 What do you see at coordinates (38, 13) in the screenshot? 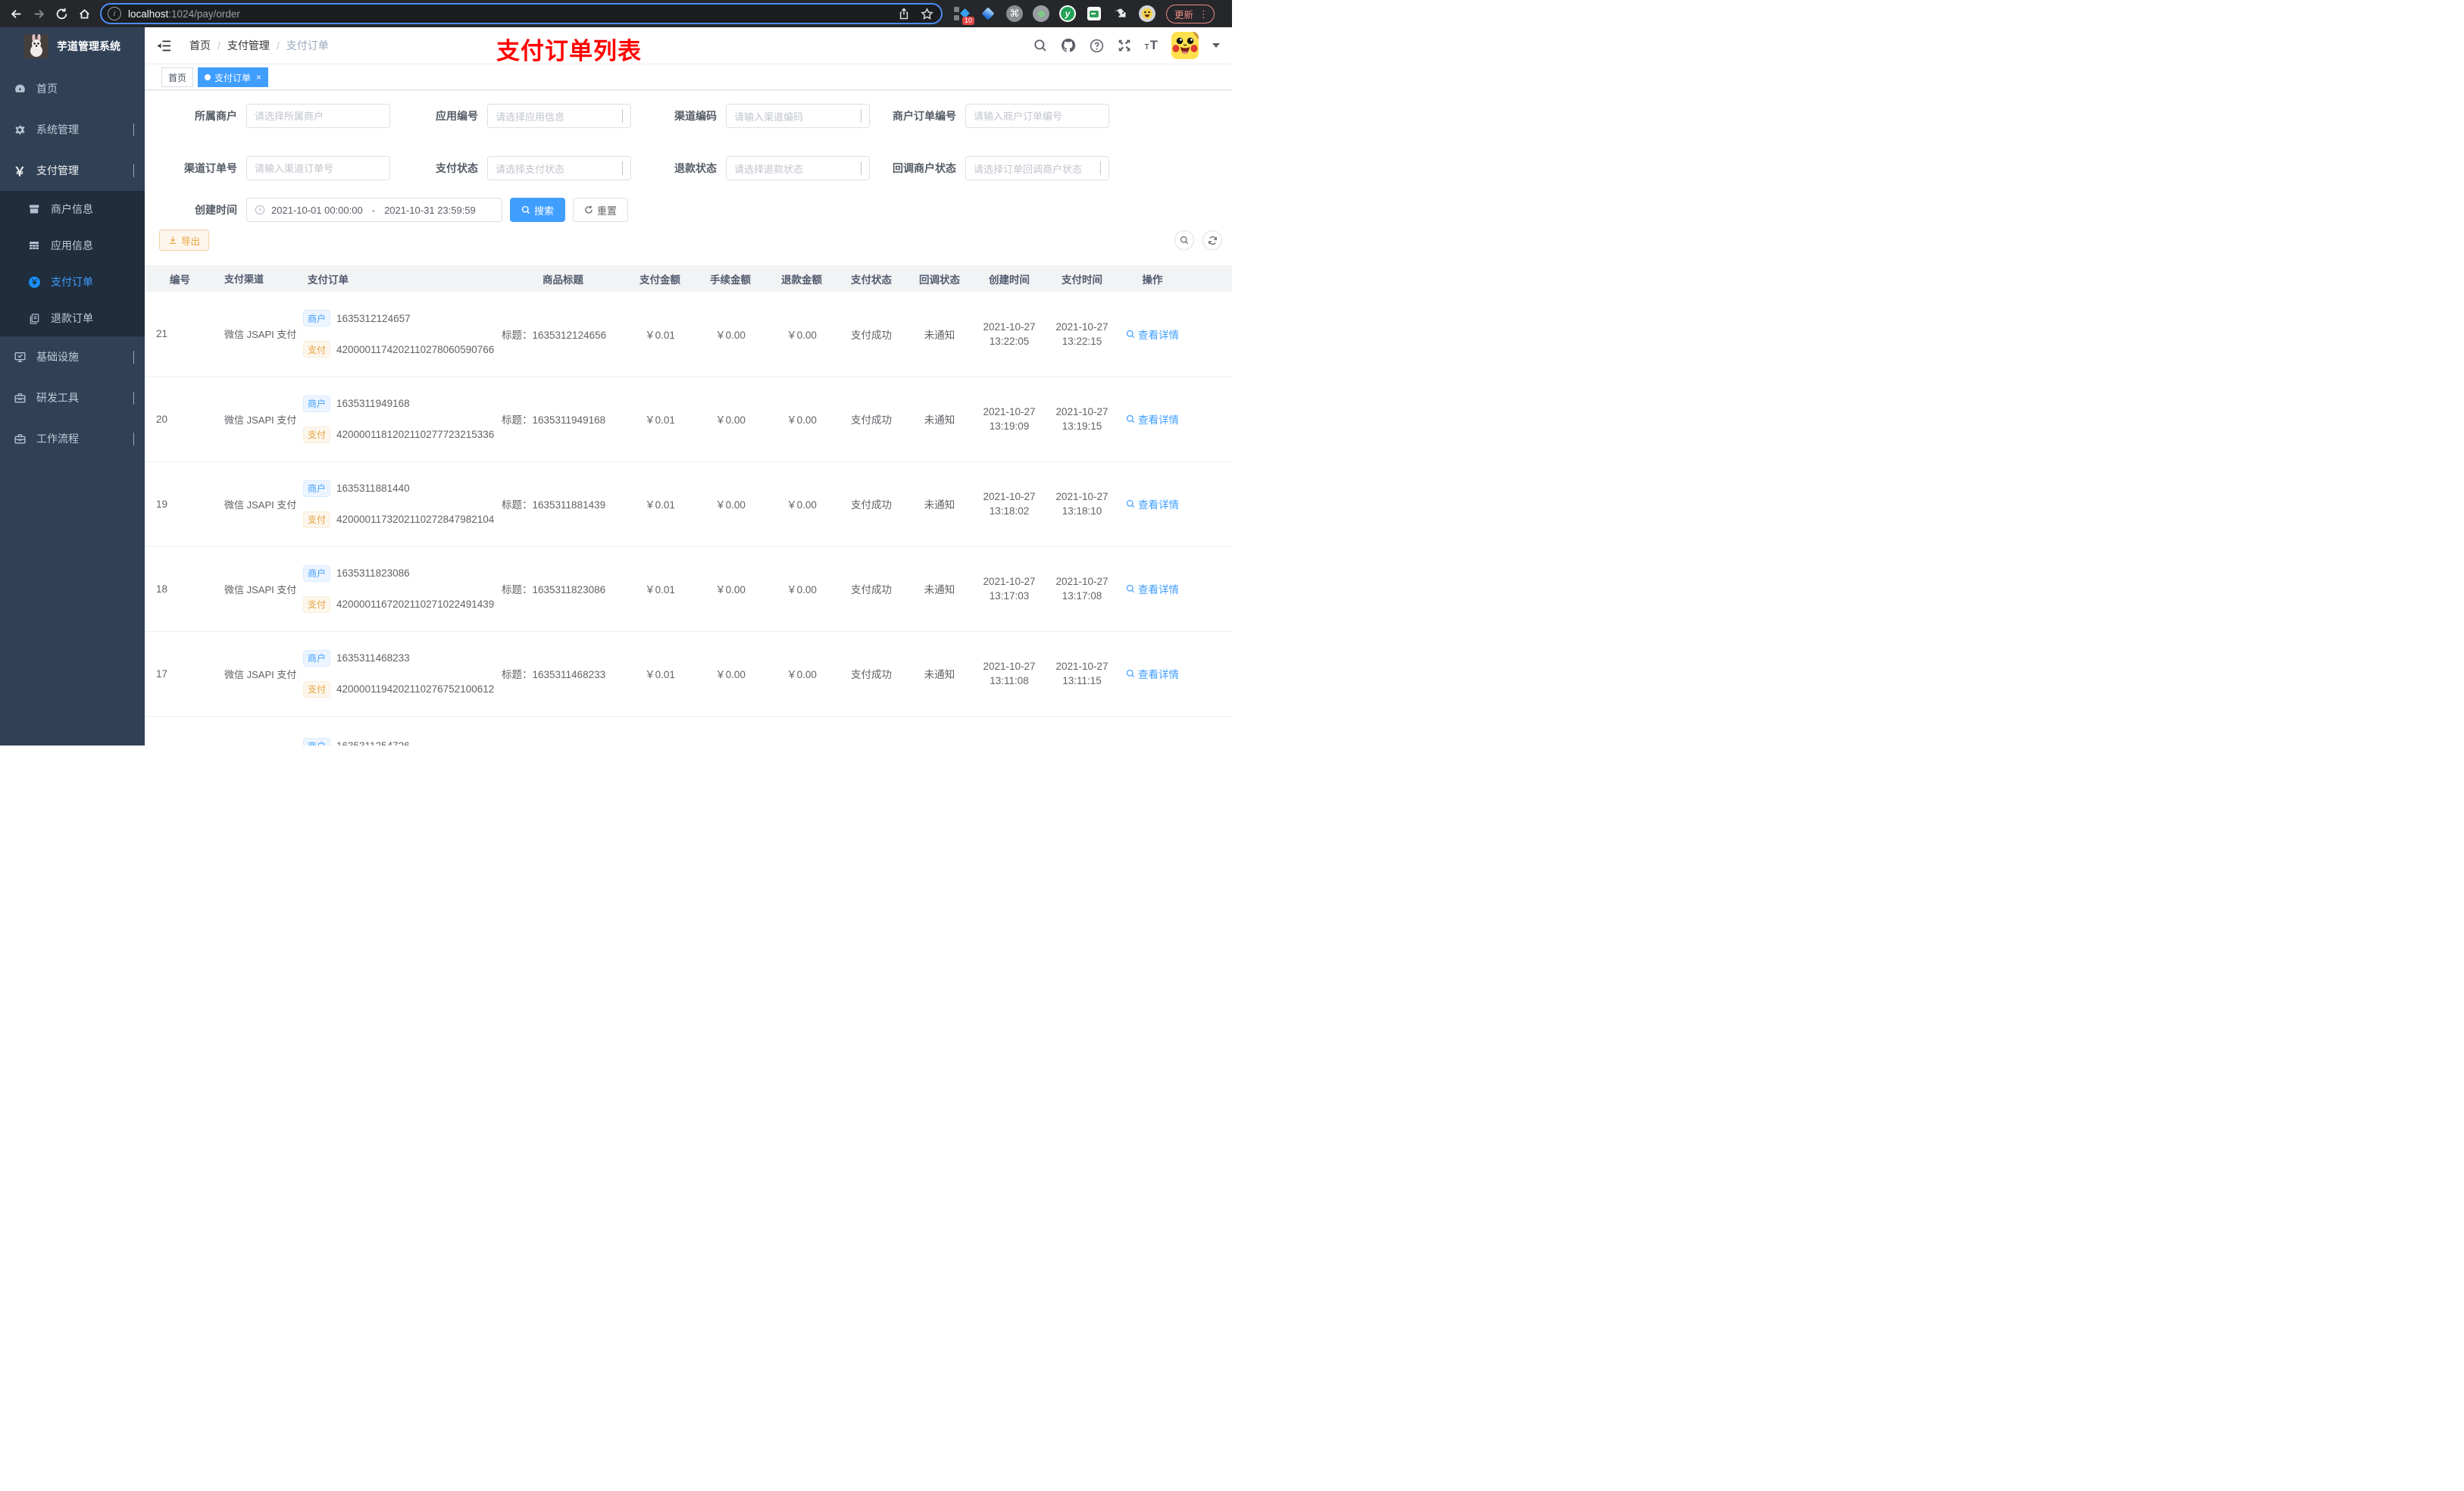
I see `browser-forward-icon` at bounding box center [38, 13].